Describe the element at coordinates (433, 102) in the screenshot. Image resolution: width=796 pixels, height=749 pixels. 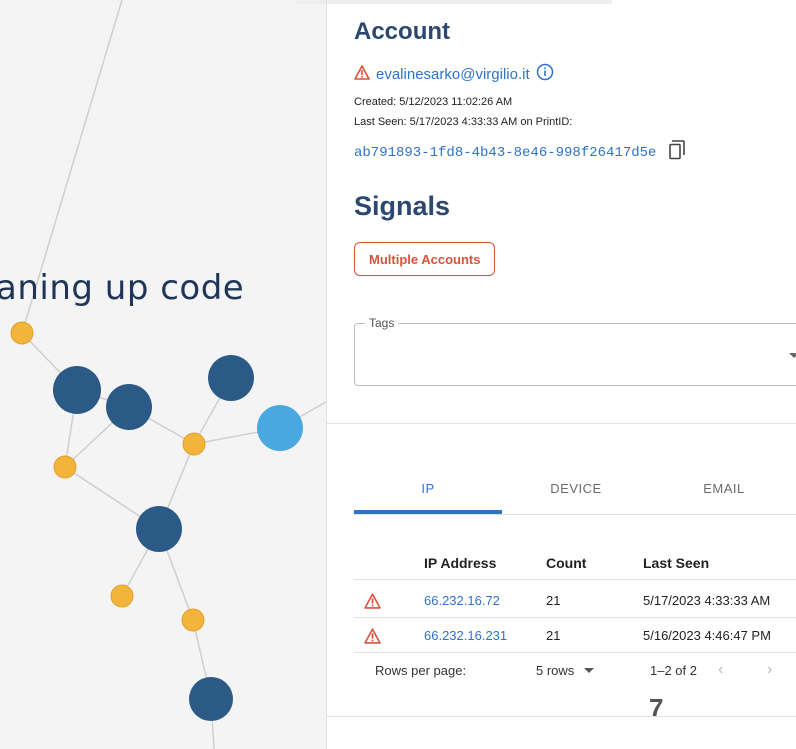
I see `created-timestamp: Created: 5/12/2023 11:02:26 AM` at that location.